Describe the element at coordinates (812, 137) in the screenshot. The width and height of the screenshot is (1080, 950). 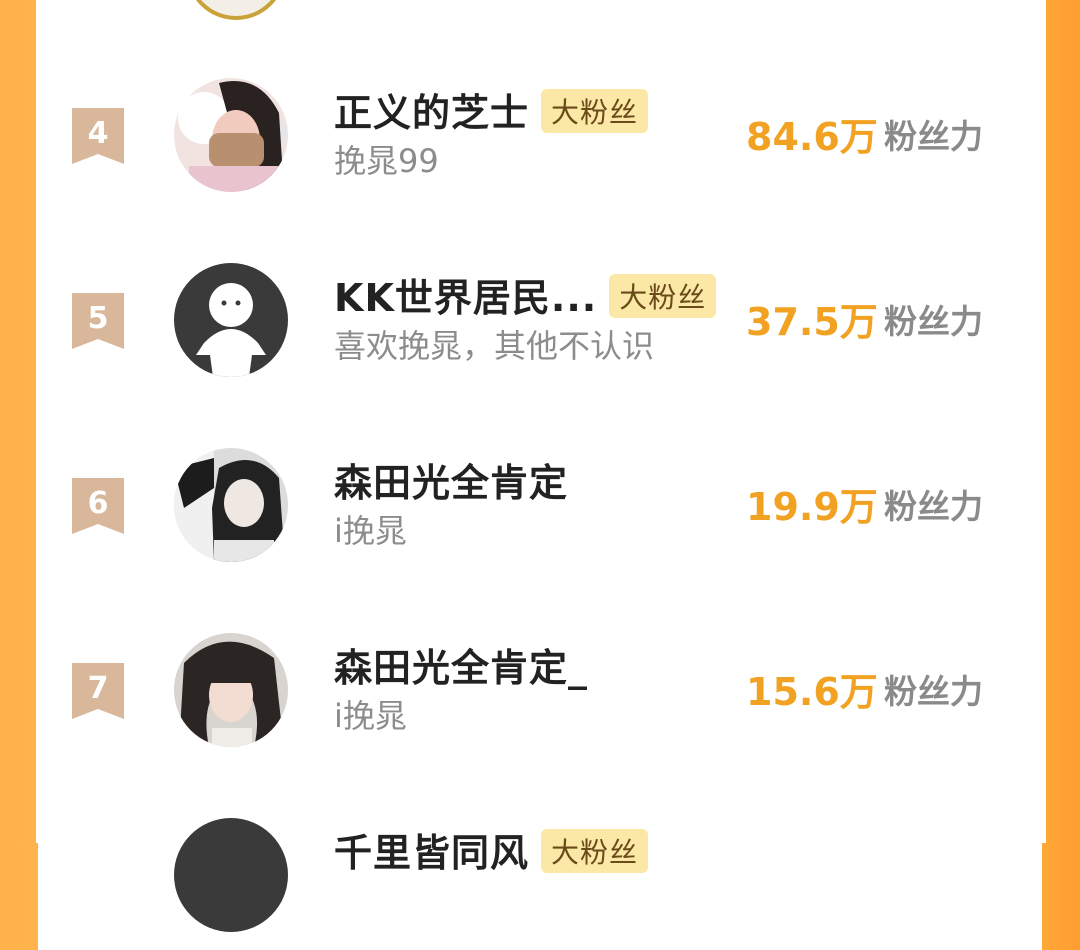
I see `fan-power-value: 84.6万` at that location.